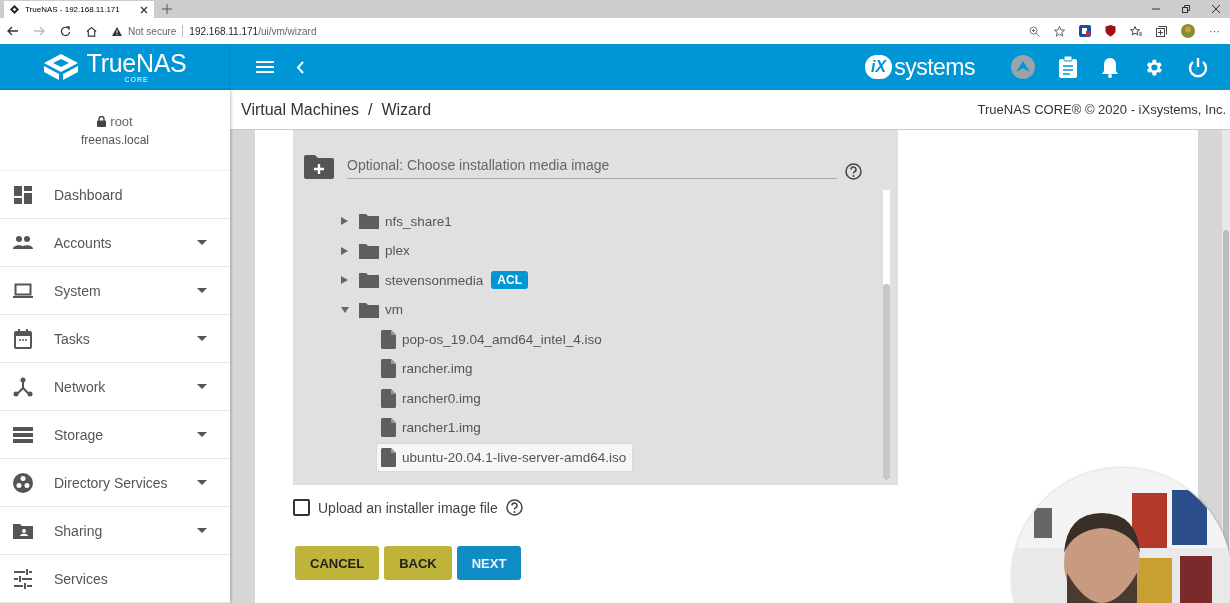 The width and height of the screenshot is (1230, 603). Describe the element at coordinates (432, 428) in the screenshot. I see `tree-item: rancher1.img` at that location.